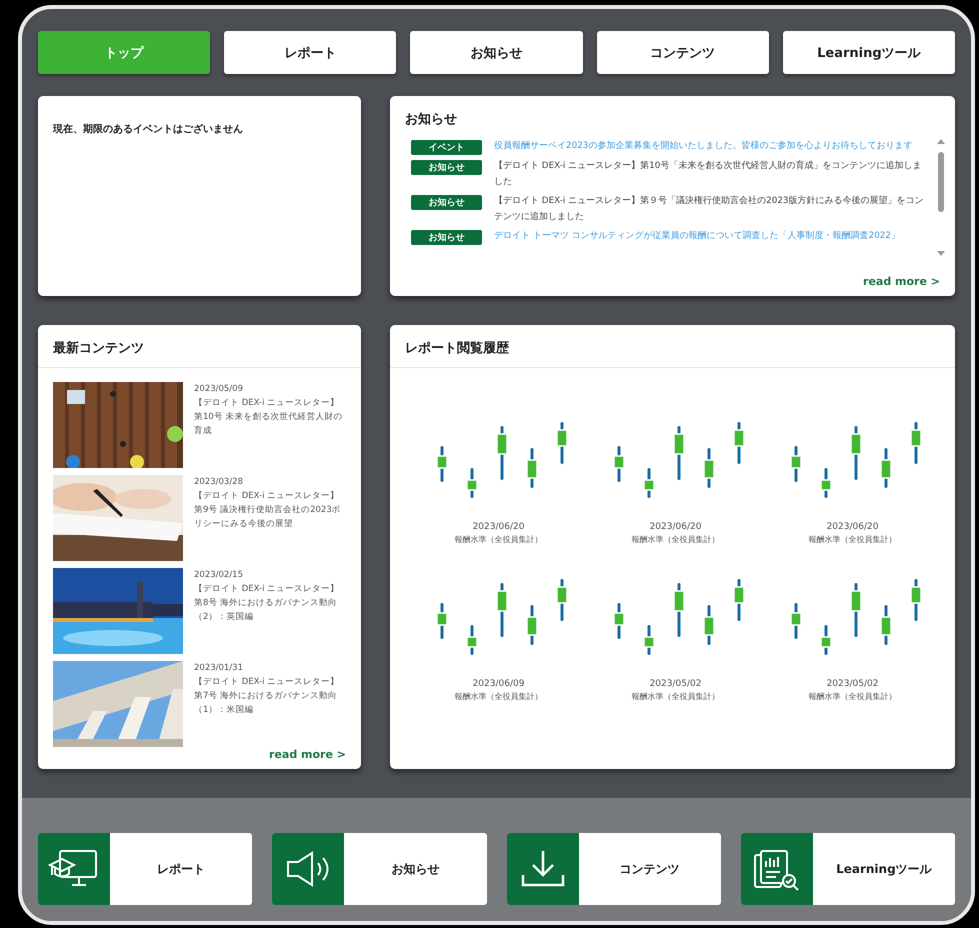 This screenshot has height=928, width=979. I want to click on shortcut-button: お知らせ, so click(379, 869).